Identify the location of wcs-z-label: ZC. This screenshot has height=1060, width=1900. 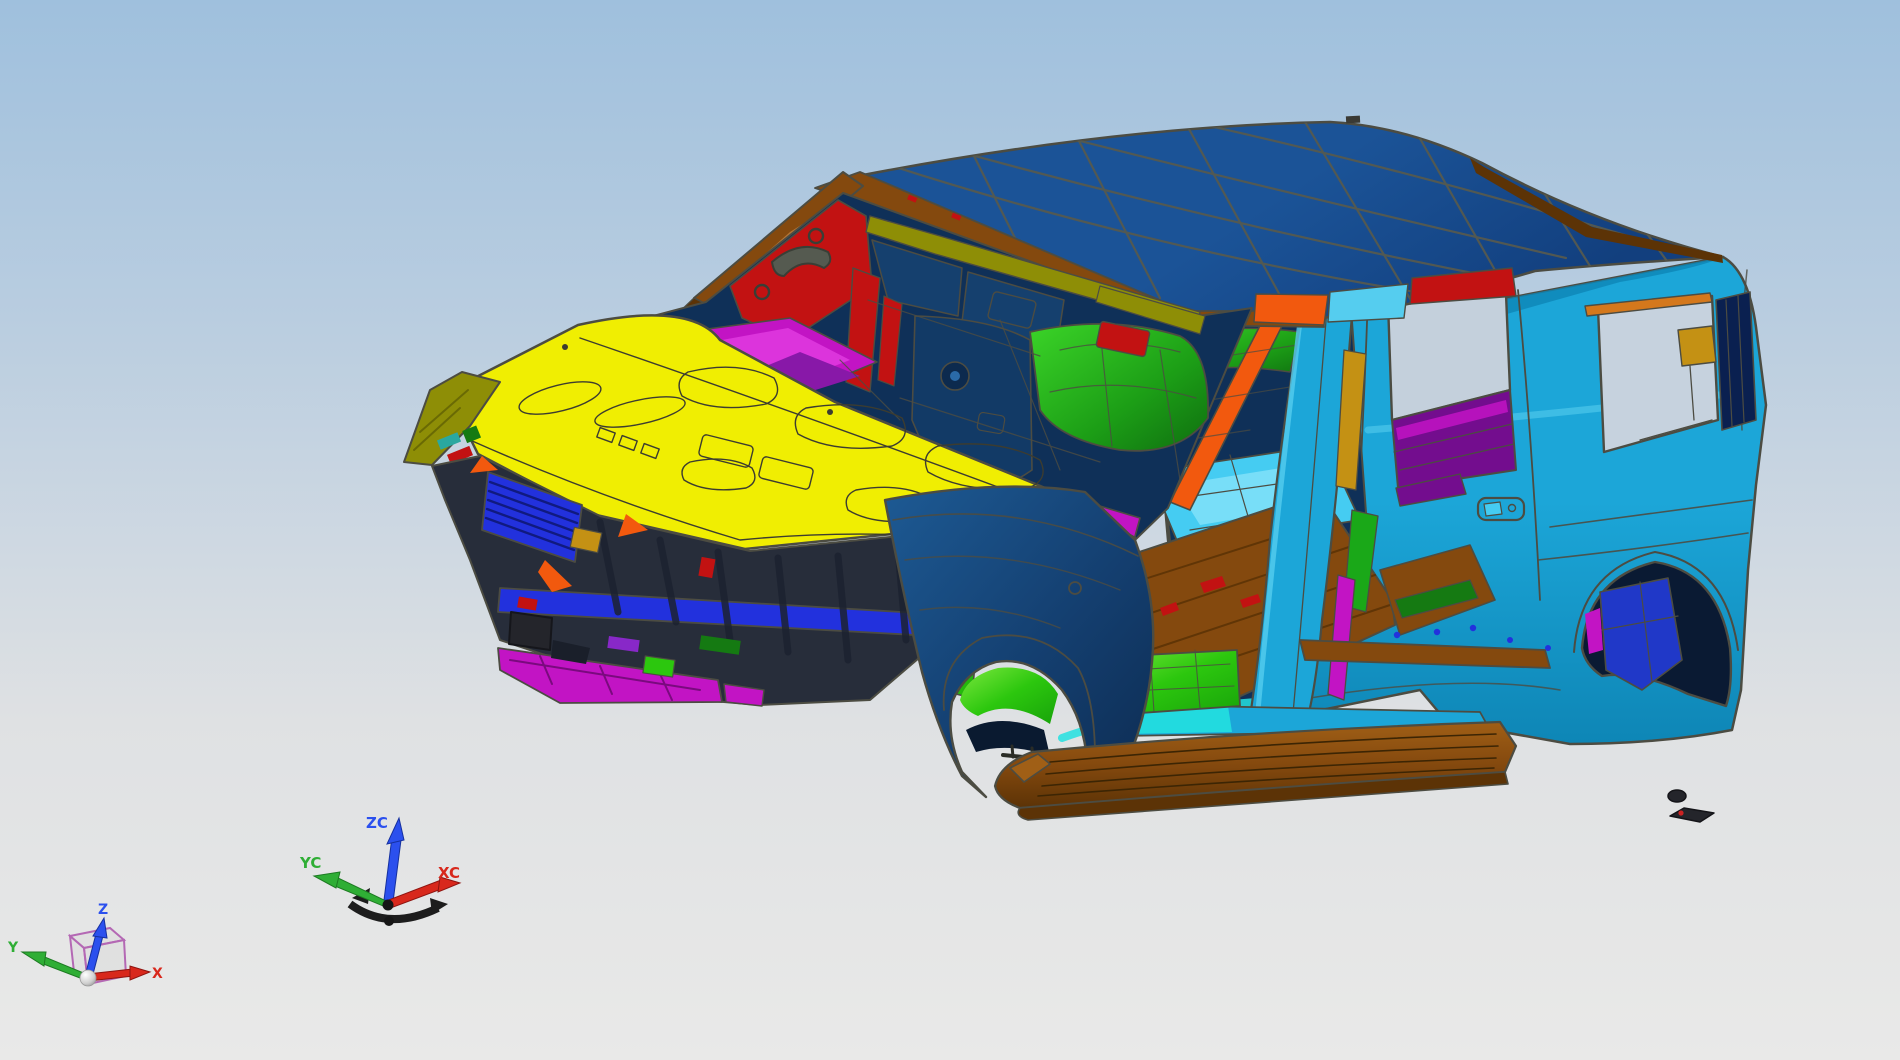
(377, 823).